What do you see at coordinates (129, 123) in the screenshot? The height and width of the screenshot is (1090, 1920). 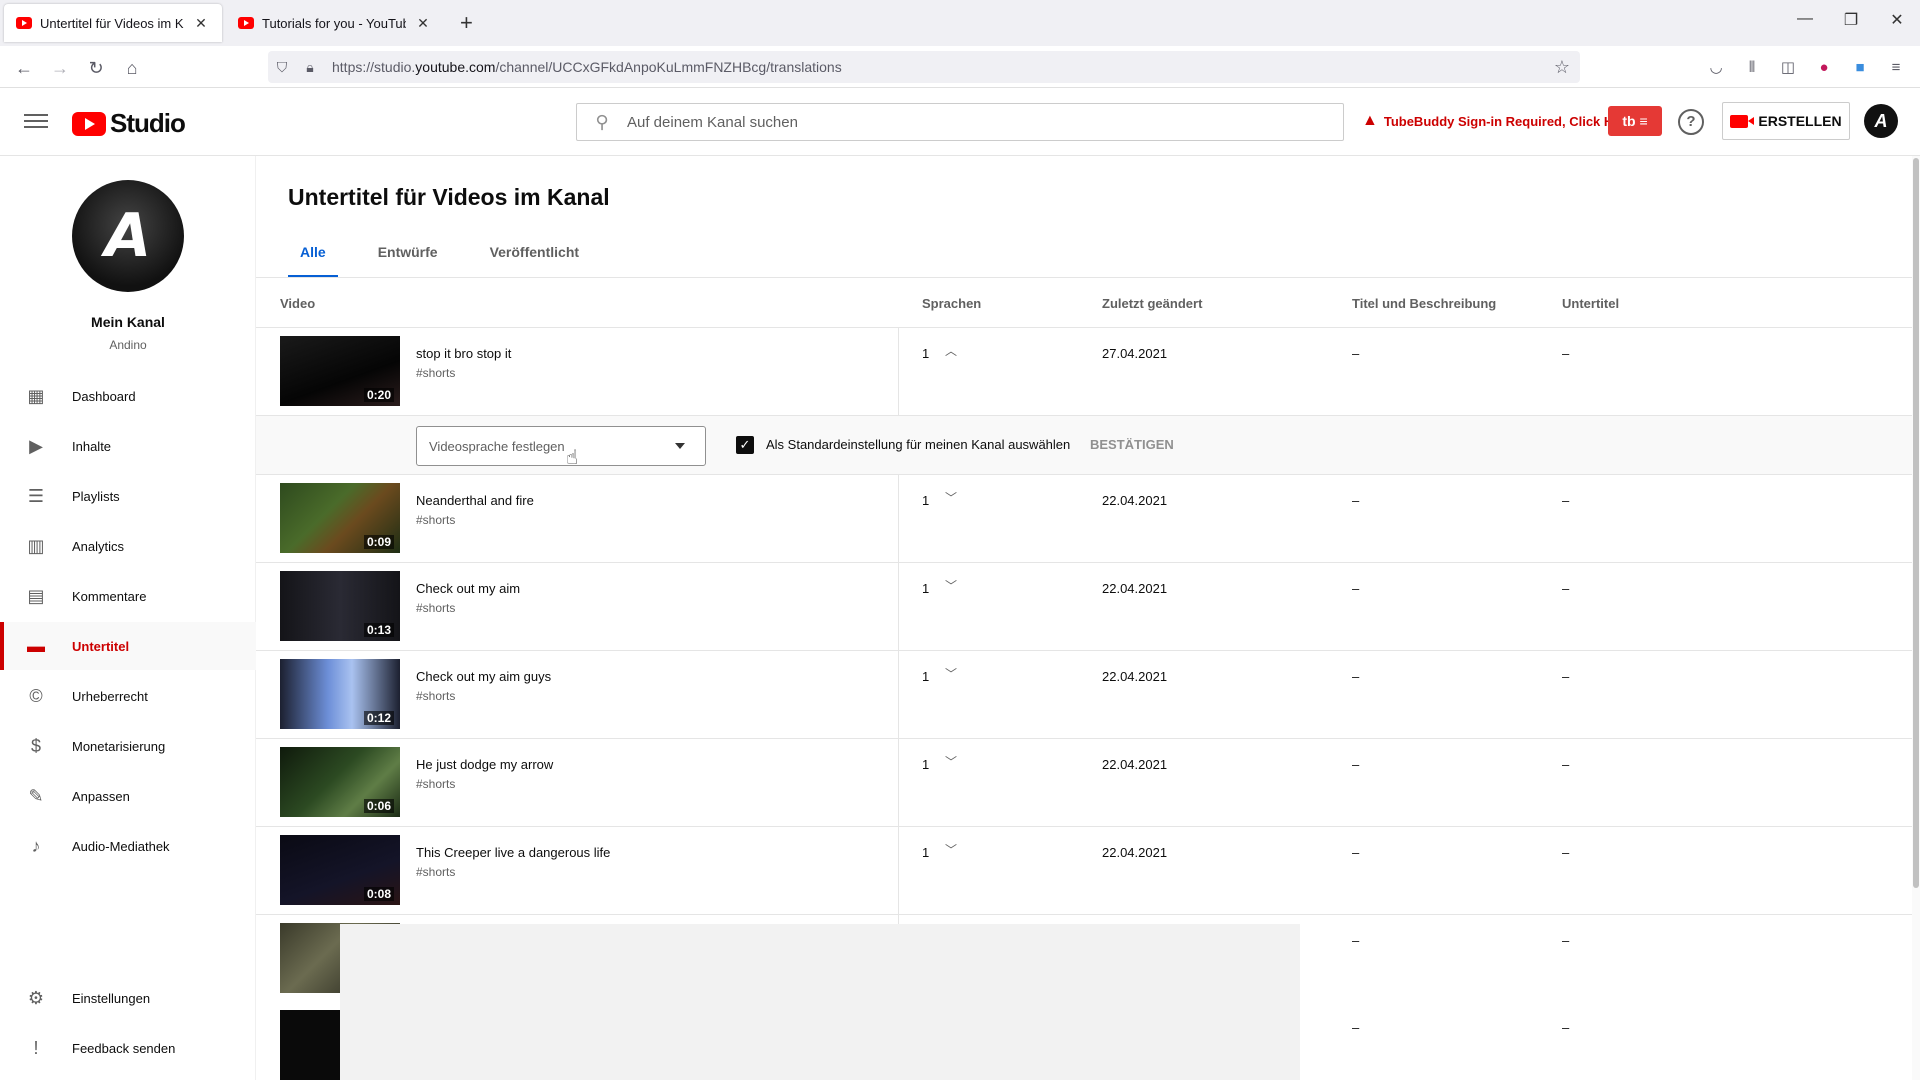 I see `studio-logo: Studio` at bounding box center [129, 123].